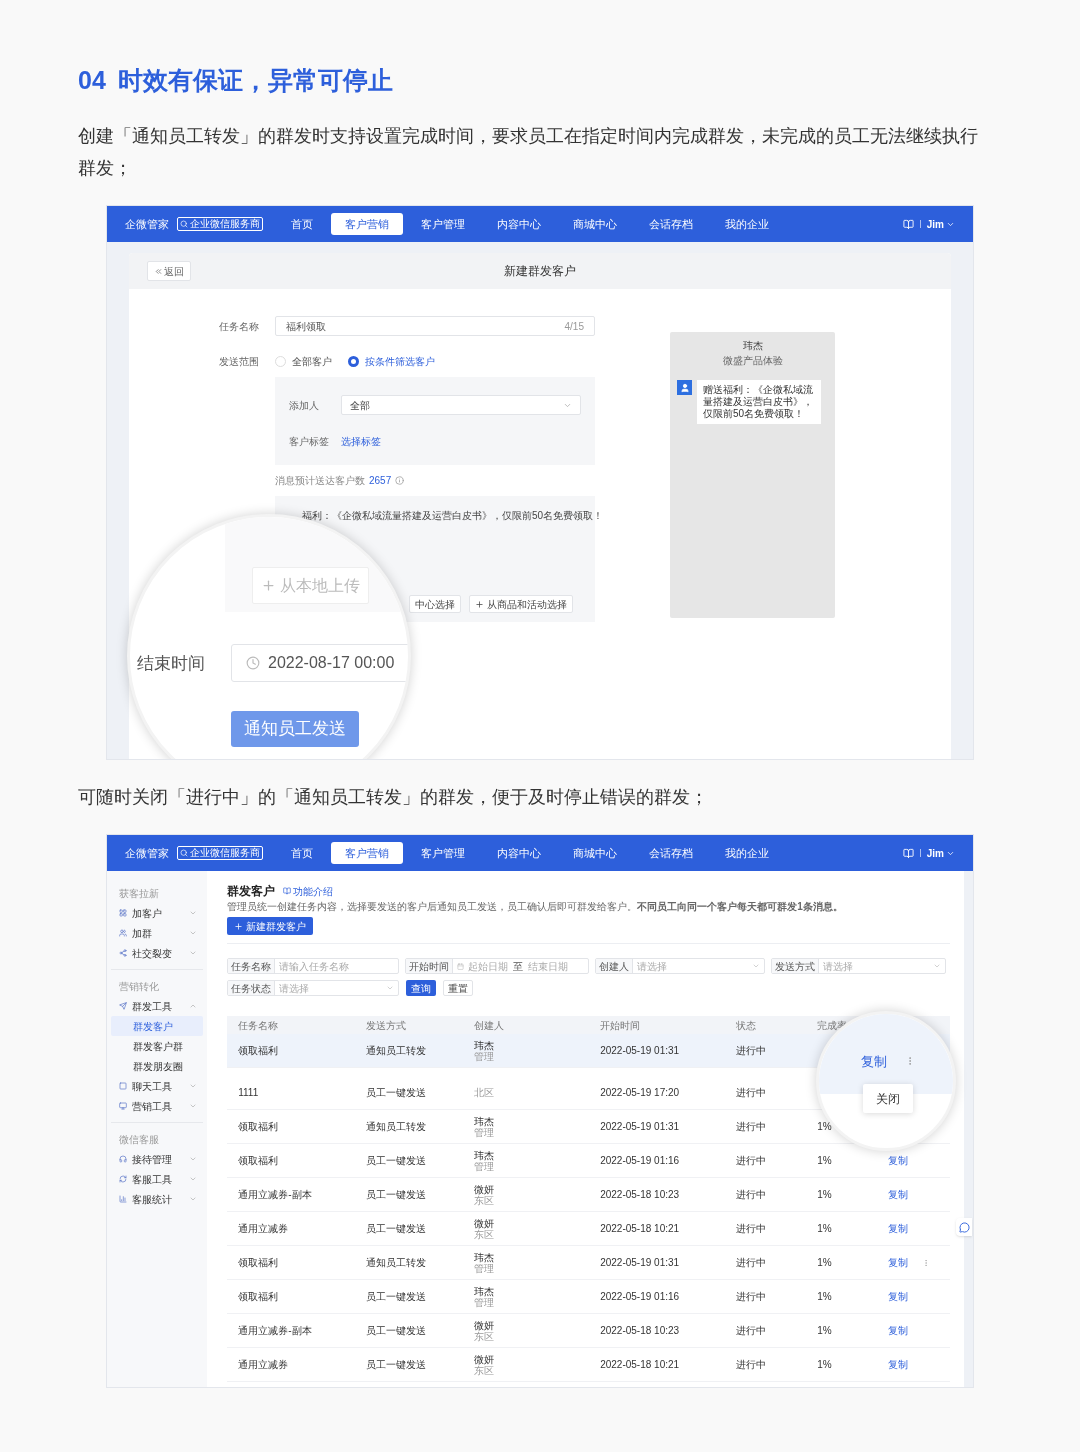 The height and width of the screenshot is (1452, 1080). Describe the element at coordinates (825, 1229) in the screenshot. I see `table-cell-text: 1%` at that location.